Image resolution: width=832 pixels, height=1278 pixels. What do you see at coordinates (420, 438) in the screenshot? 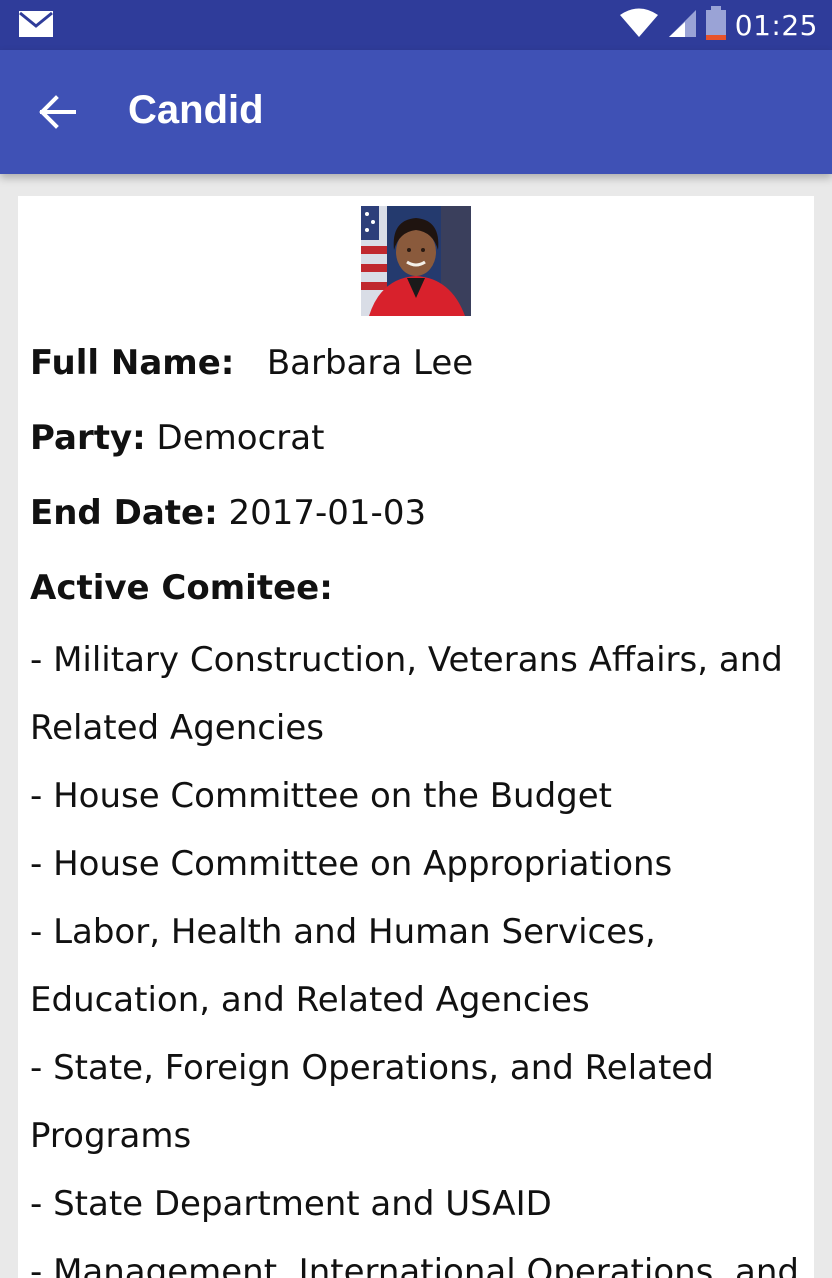
I see `party-row: Party: Democrat` at bounding box center [420, 438].